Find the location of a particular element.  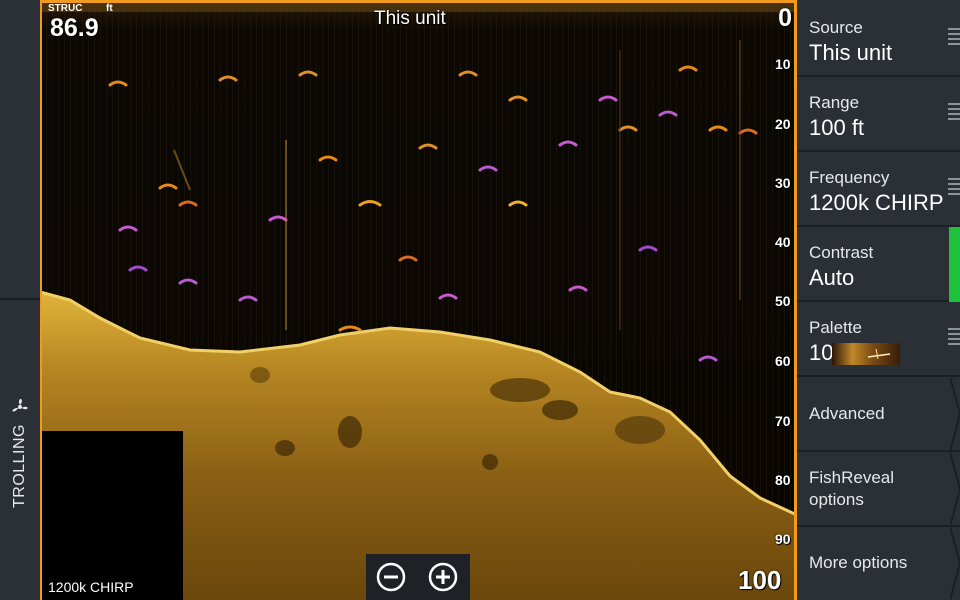

overlay-black-box is located at coordinates (112, 515).